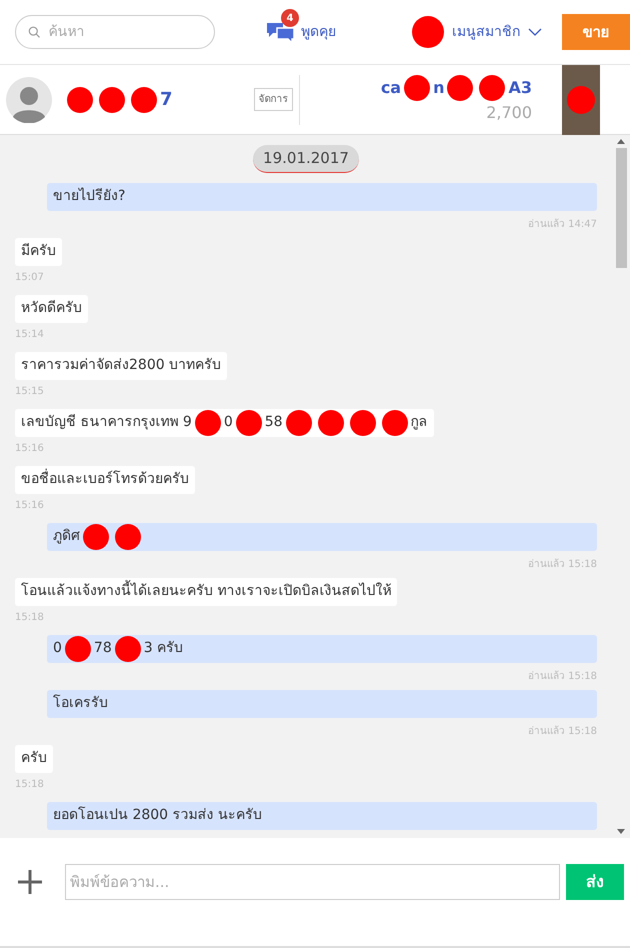 The height and width of the screenshot is (948, 630). I want to click on message-text: ภูดิศ, so click(66, 536).